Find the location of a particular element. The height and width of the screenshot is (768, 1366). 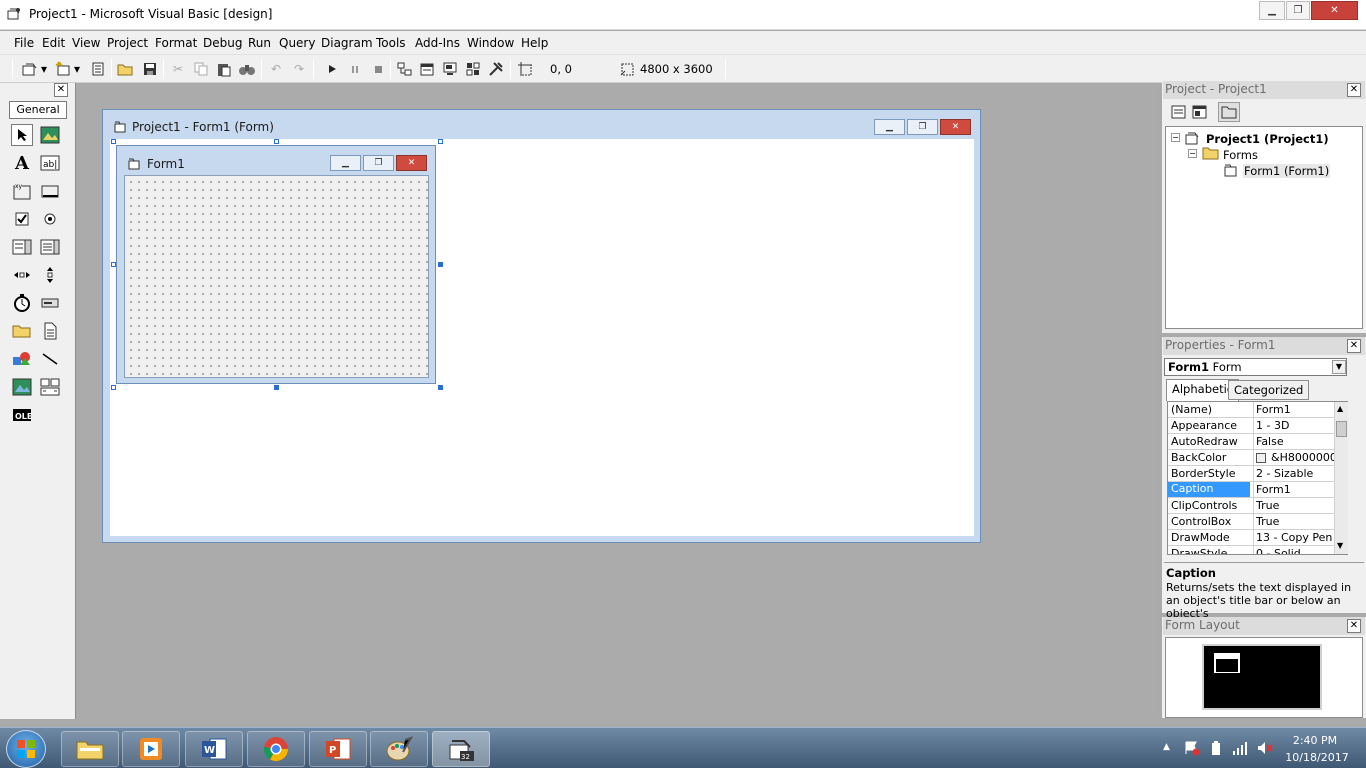

object-selector-dropdown-icon: ▼ is located at coordinates (1339, 367).